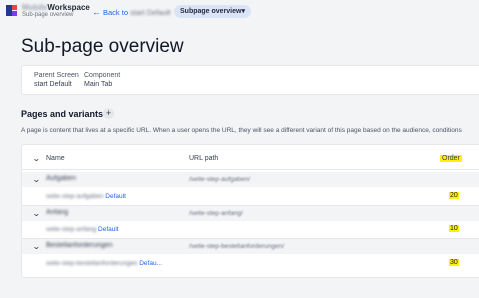 This screenshot has height=298, width=479. I want to click on divider, so click(250, 169).